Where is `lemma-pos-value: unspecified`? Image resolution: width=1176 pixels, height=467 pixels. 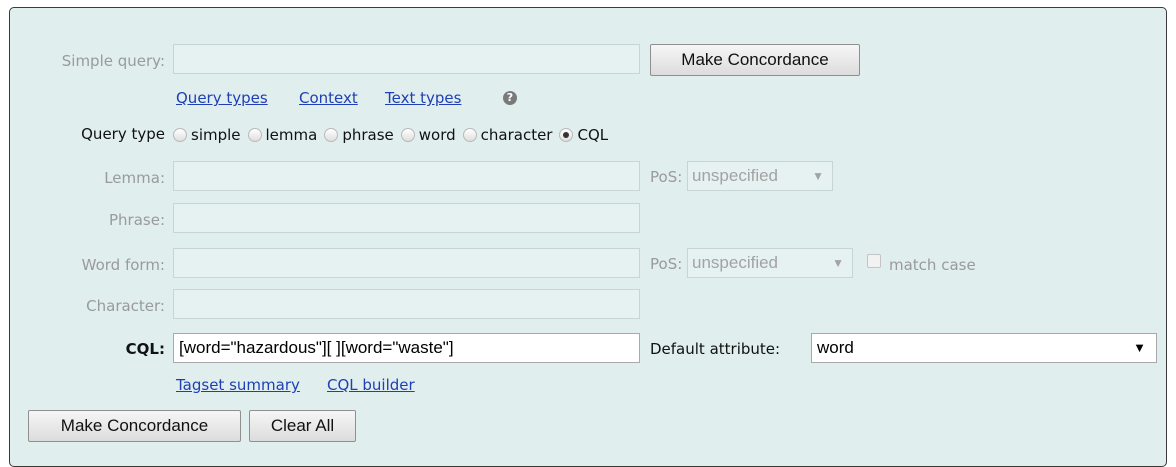
lemma-pos-value: unspecified is located at coordinates (735, 175).